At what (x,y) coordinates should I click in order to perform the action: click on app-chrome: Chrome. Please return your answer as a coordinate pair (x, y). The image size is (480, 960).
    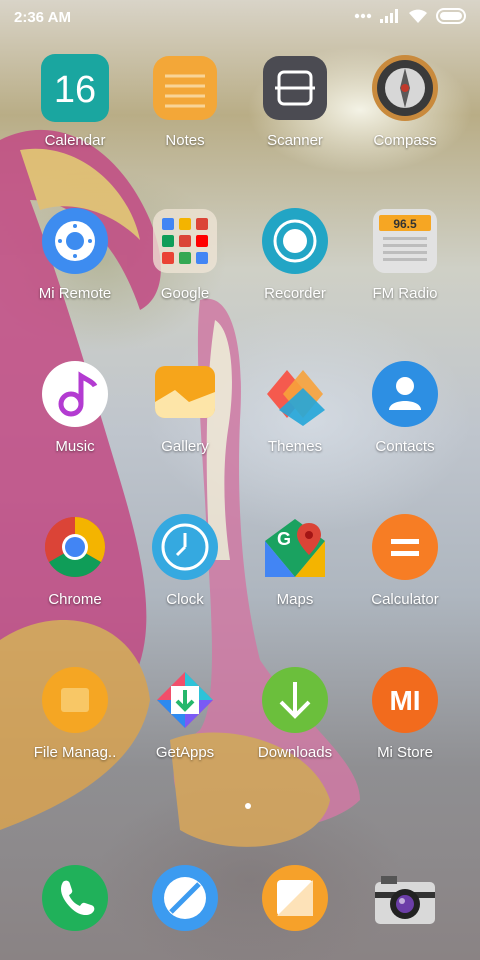
    Looking at the image, I should click on (75, 577).